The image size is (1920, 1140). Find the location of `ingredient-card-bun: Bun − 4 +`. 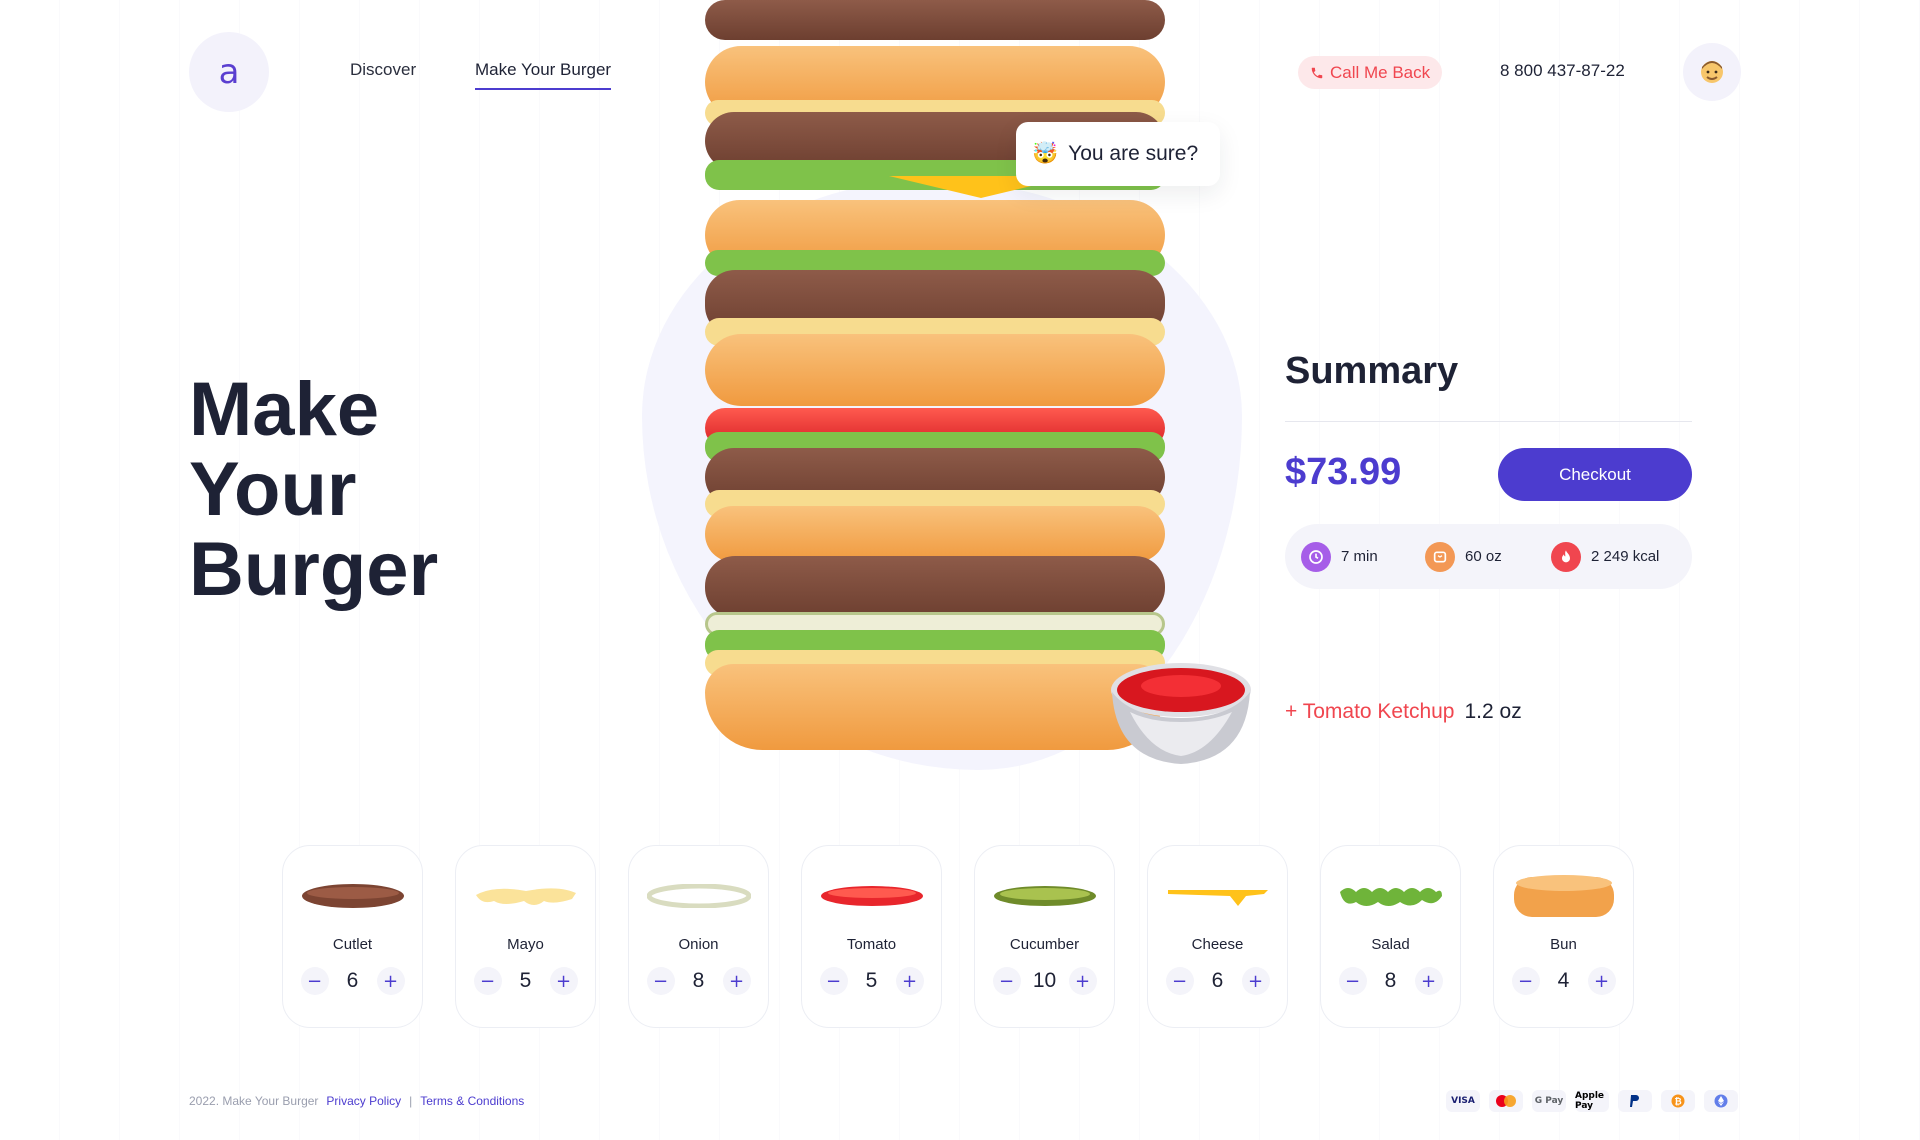

ingredient-card-bun: Bun − 4 + is located at coordinates (1563, 936).